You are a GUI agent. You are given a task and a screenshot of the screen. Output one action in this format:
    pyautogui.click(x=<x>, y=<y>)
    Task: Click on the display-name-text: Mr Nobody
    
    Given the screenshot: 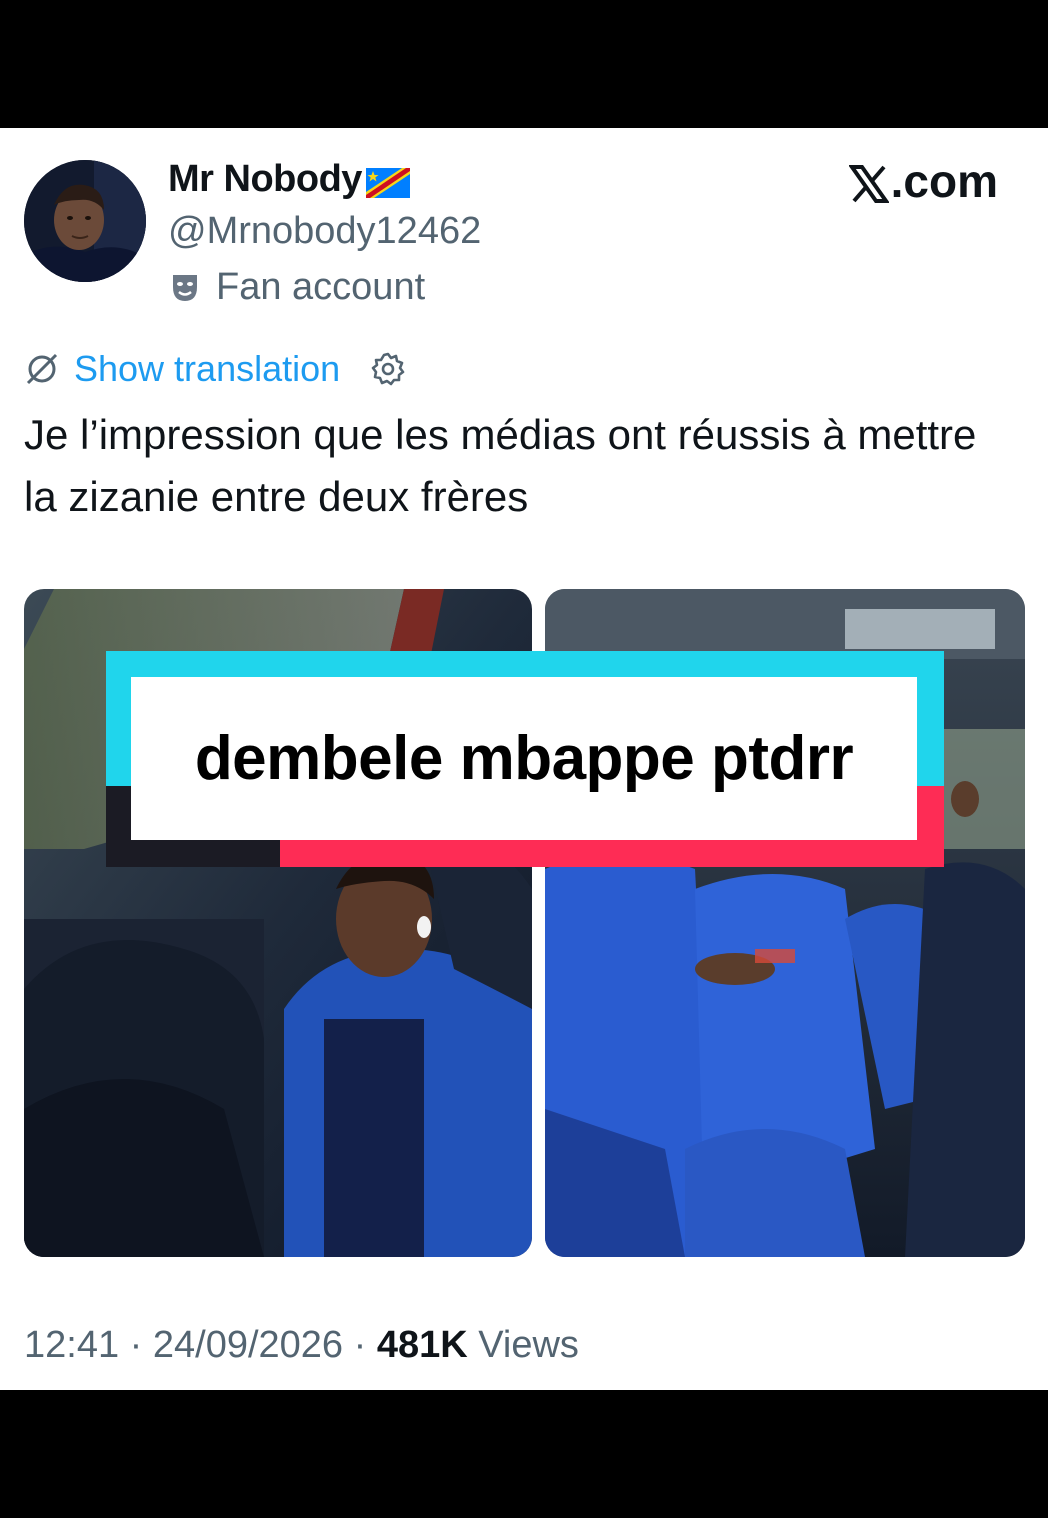 What is the action you would take?
    pyautogui.click(x=265, y=179)
    